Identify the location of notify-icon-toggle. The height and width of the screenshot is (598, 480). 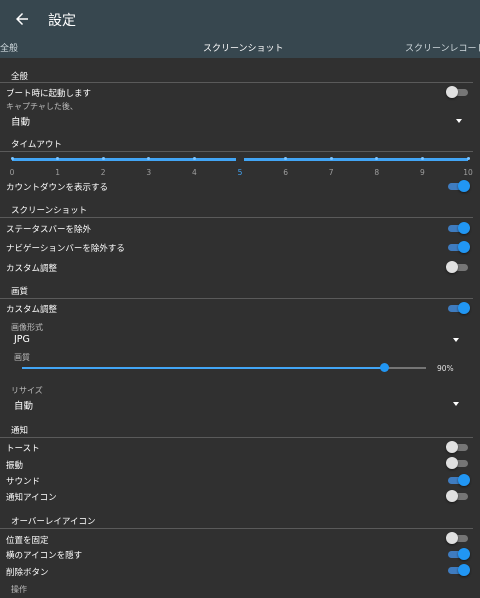
(459, 496).